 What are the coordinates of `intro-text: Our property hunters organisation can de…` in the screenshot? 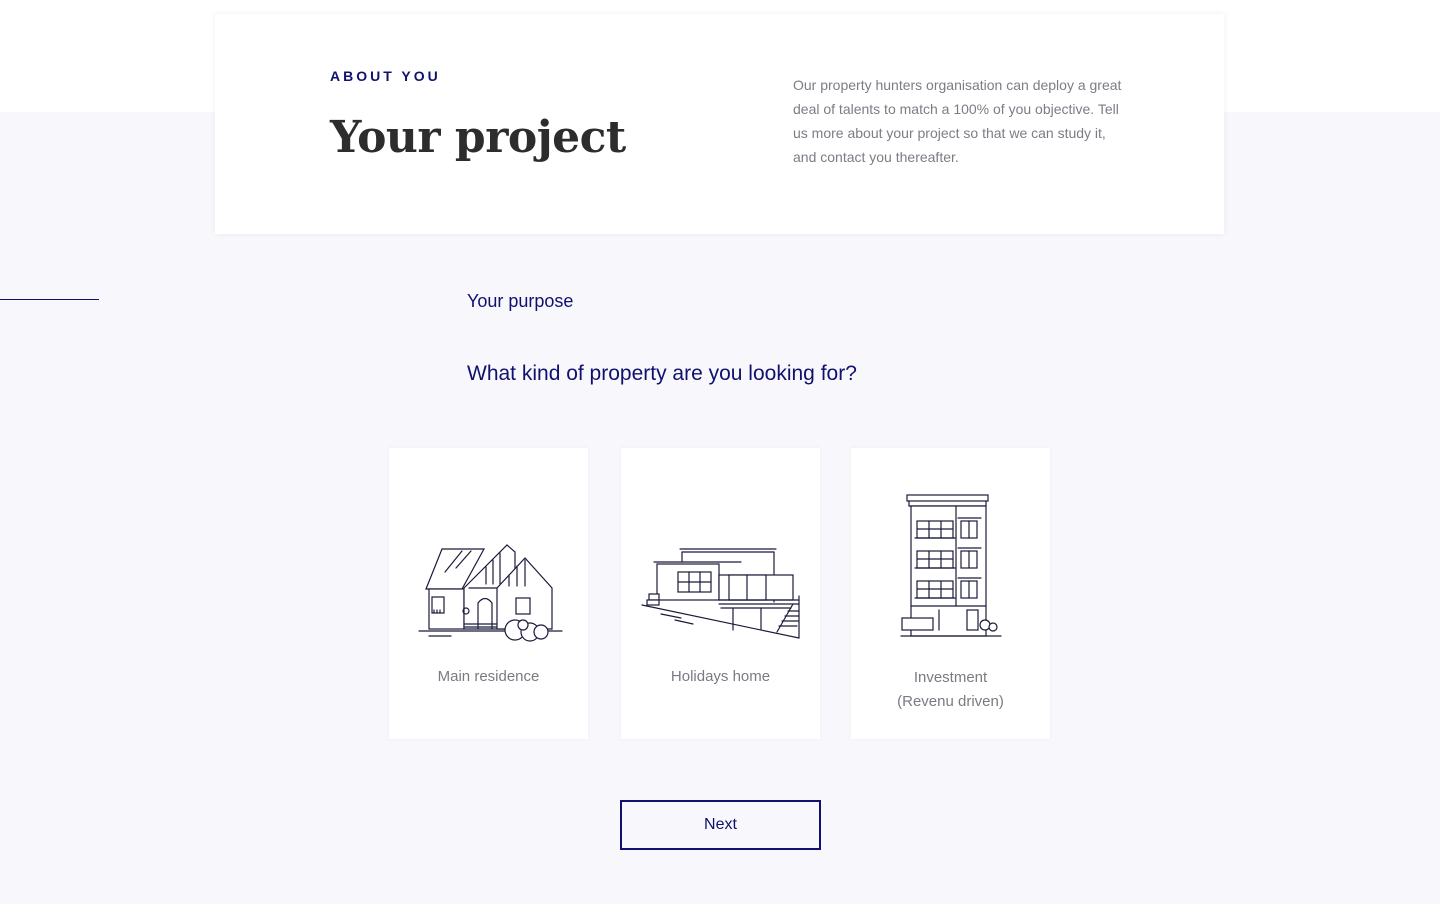 It's located at (957, 121).